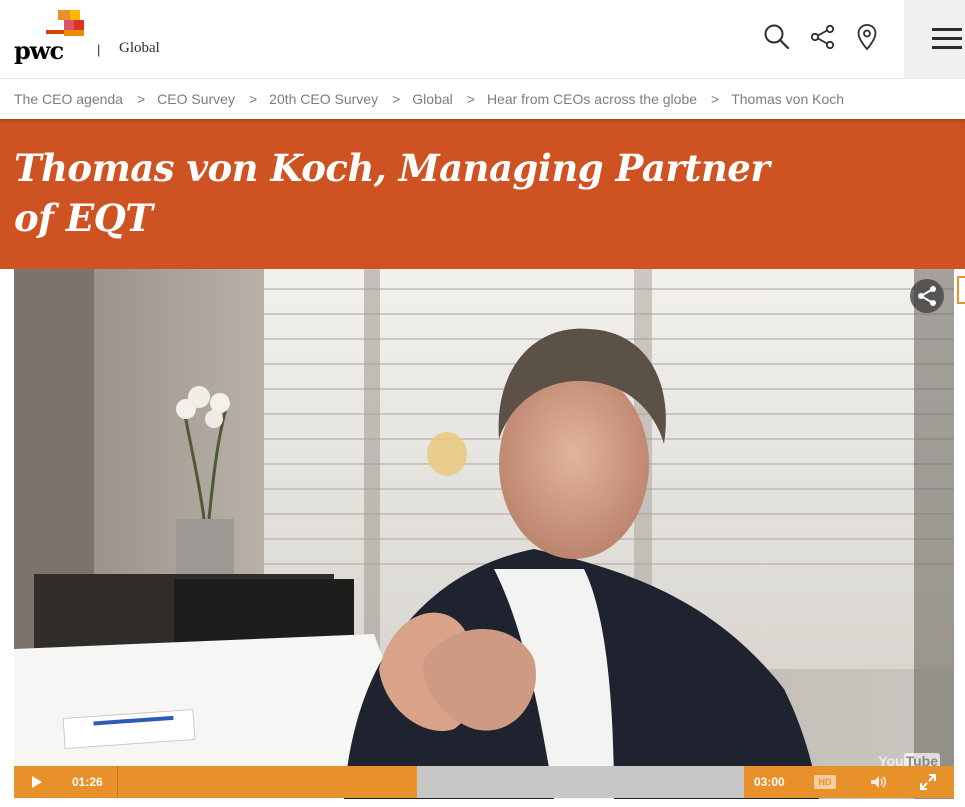  Describe the element at coordinates (867, 37) in the screenshot. I see `location-icon` at that location.